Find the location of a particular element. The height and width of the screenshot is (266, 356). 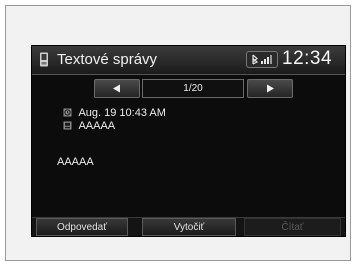

bluetooth-icon is located at coordinates (255, 59).